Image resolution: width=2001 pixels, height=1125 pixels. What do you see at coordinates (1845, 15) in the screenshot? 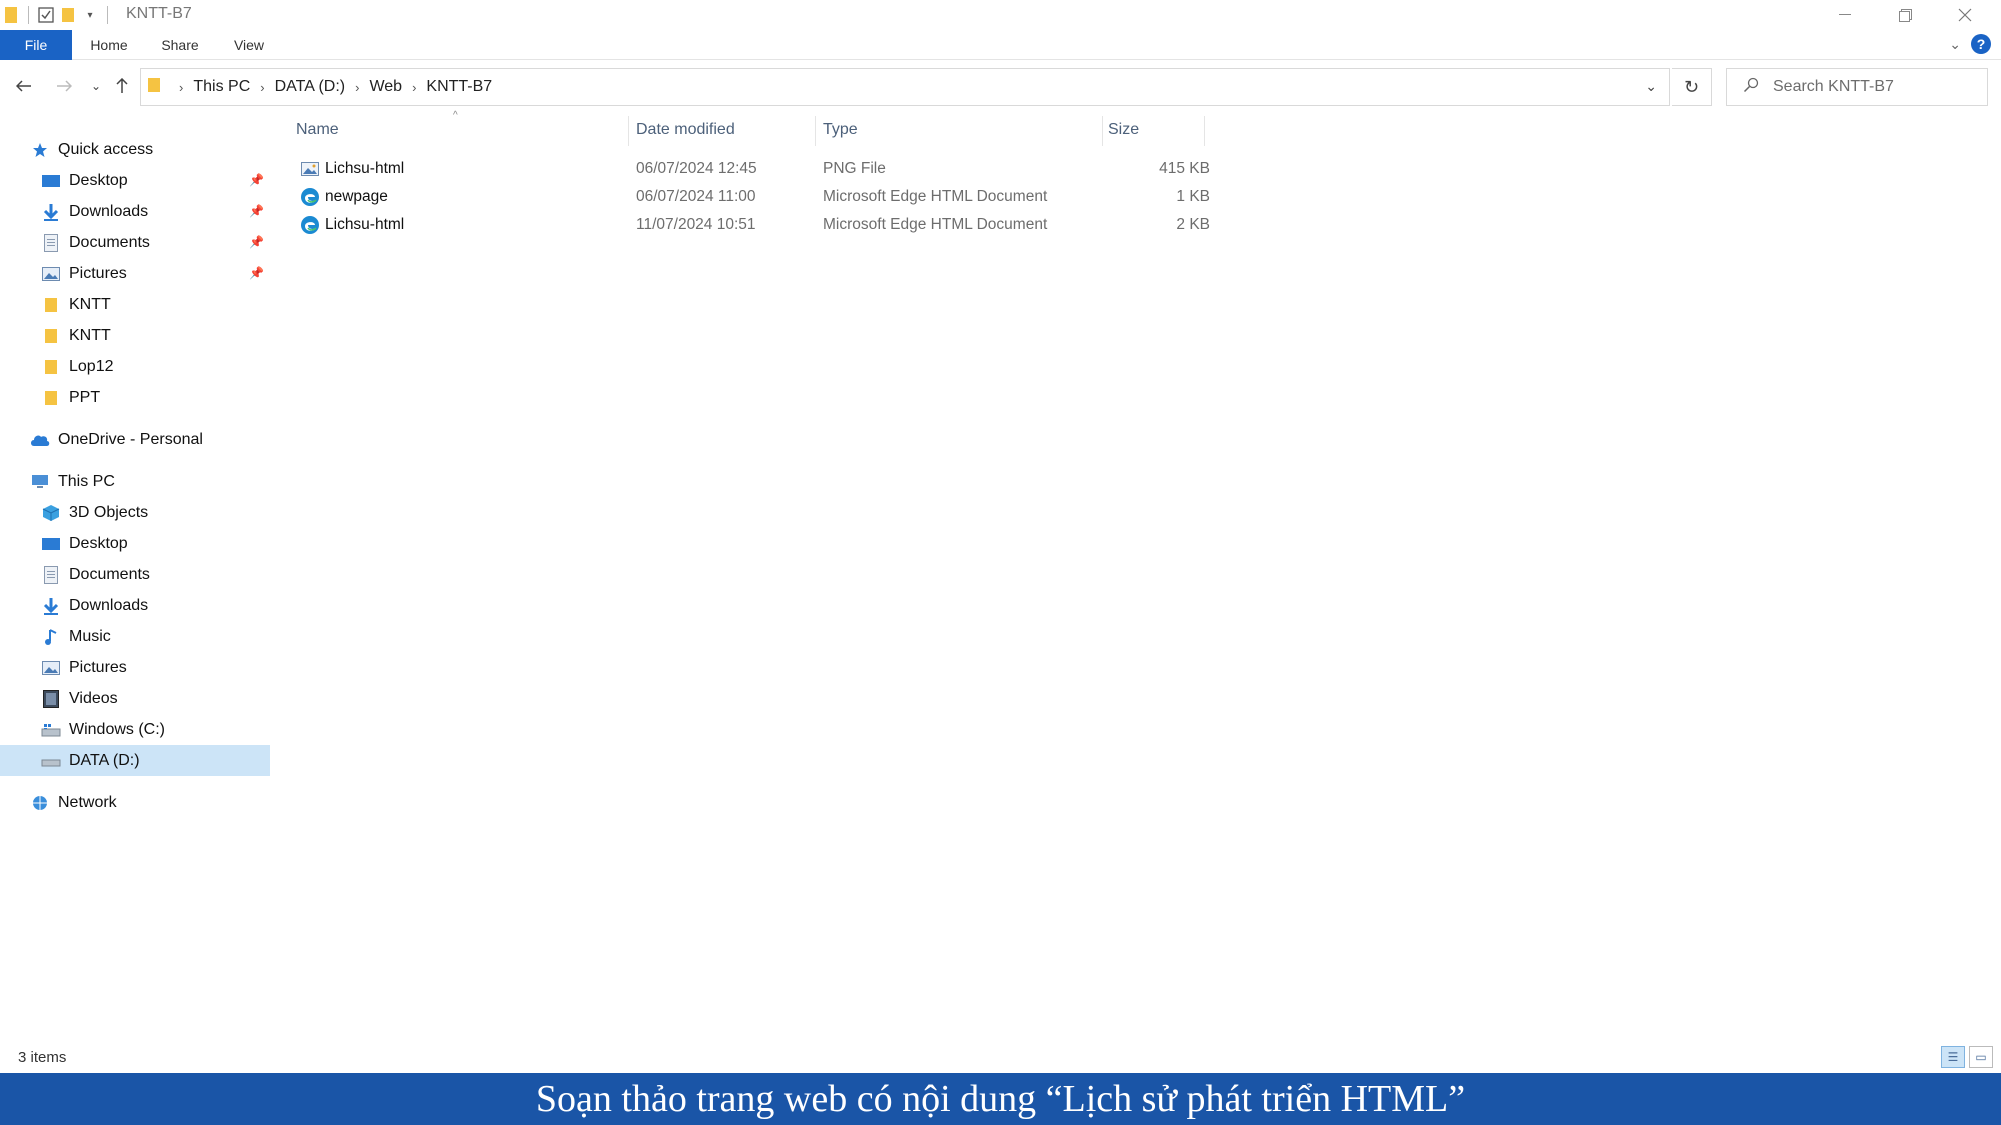
I see `minimize-button` at bounding box center [1845, 15].